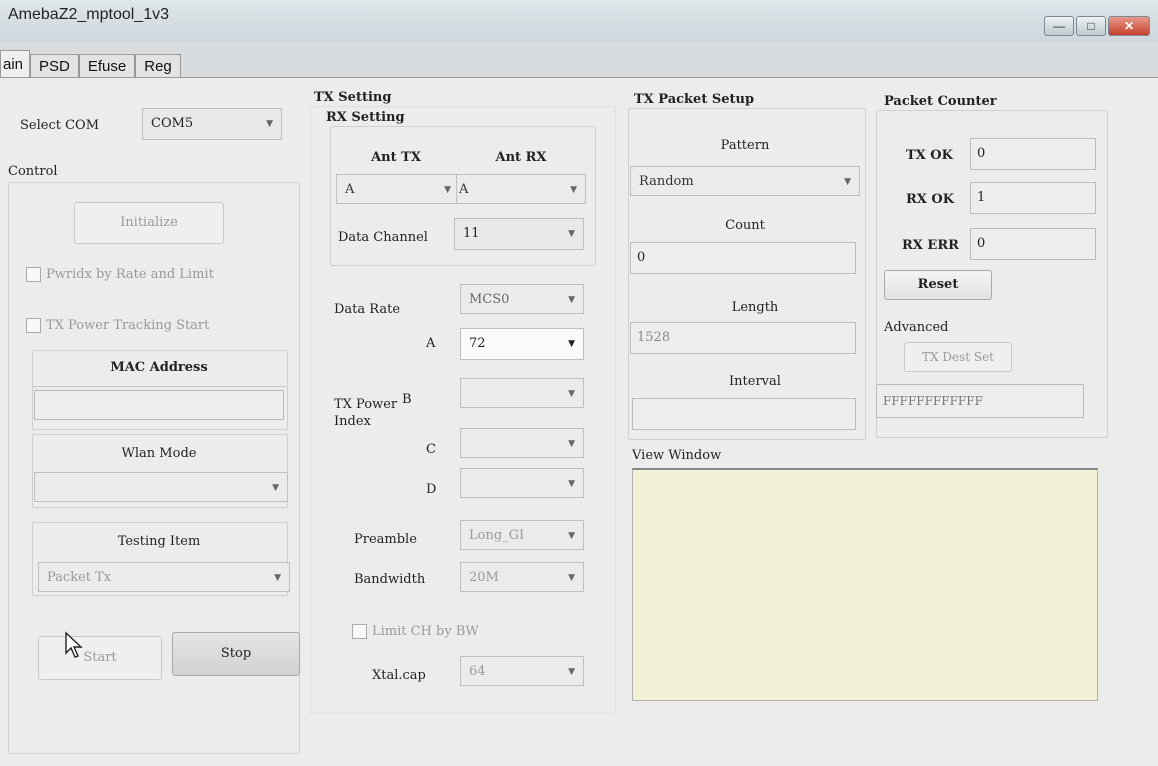  I want to click on select-com-dropdown: COM5 ▼, so click(212, 124).